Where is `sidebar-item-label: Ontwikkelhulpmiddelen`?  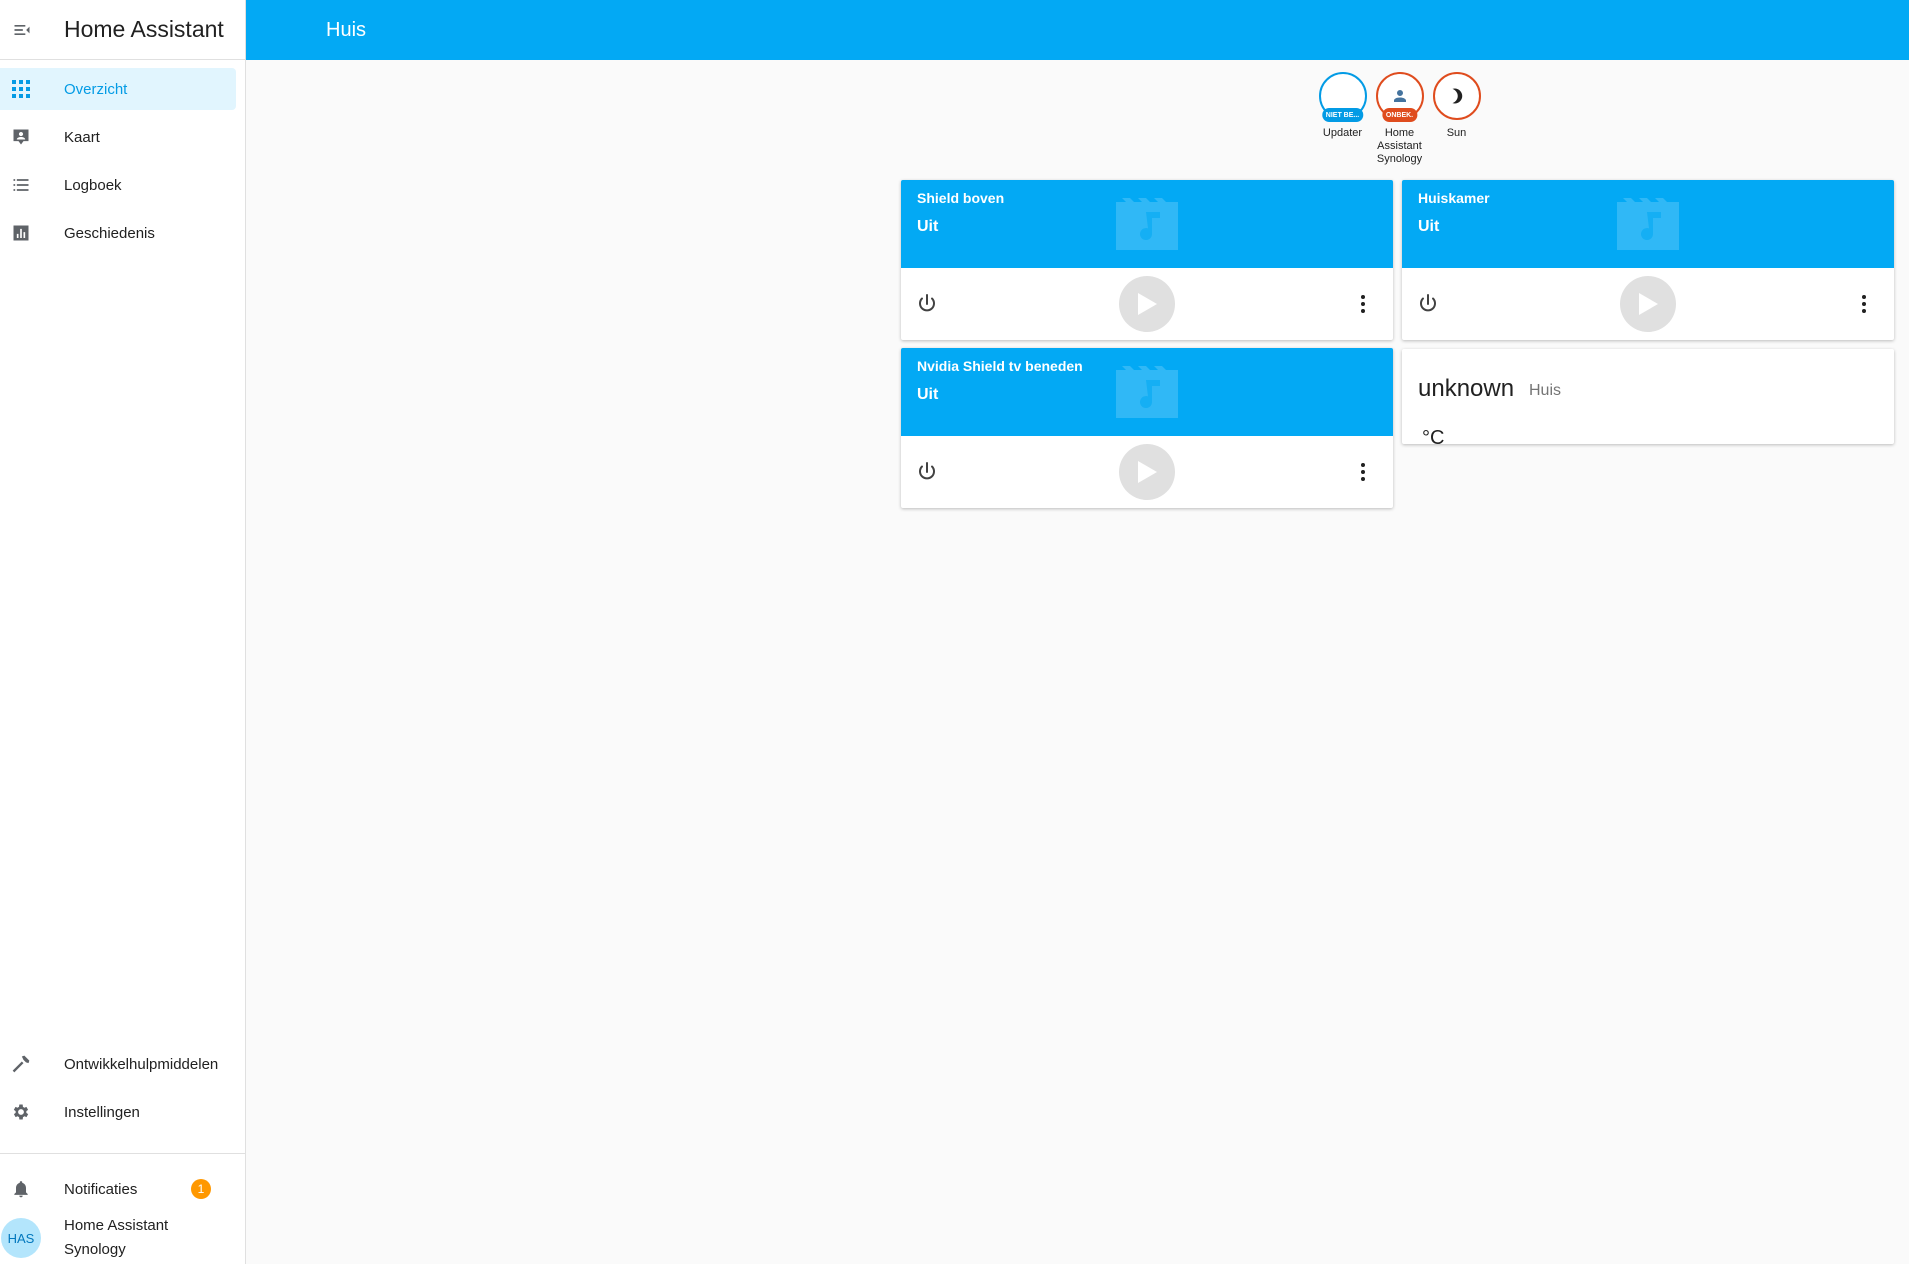 sidebar-item-label: Ontwikkelhulpmiddelen is located at coordinates (141, 1064).